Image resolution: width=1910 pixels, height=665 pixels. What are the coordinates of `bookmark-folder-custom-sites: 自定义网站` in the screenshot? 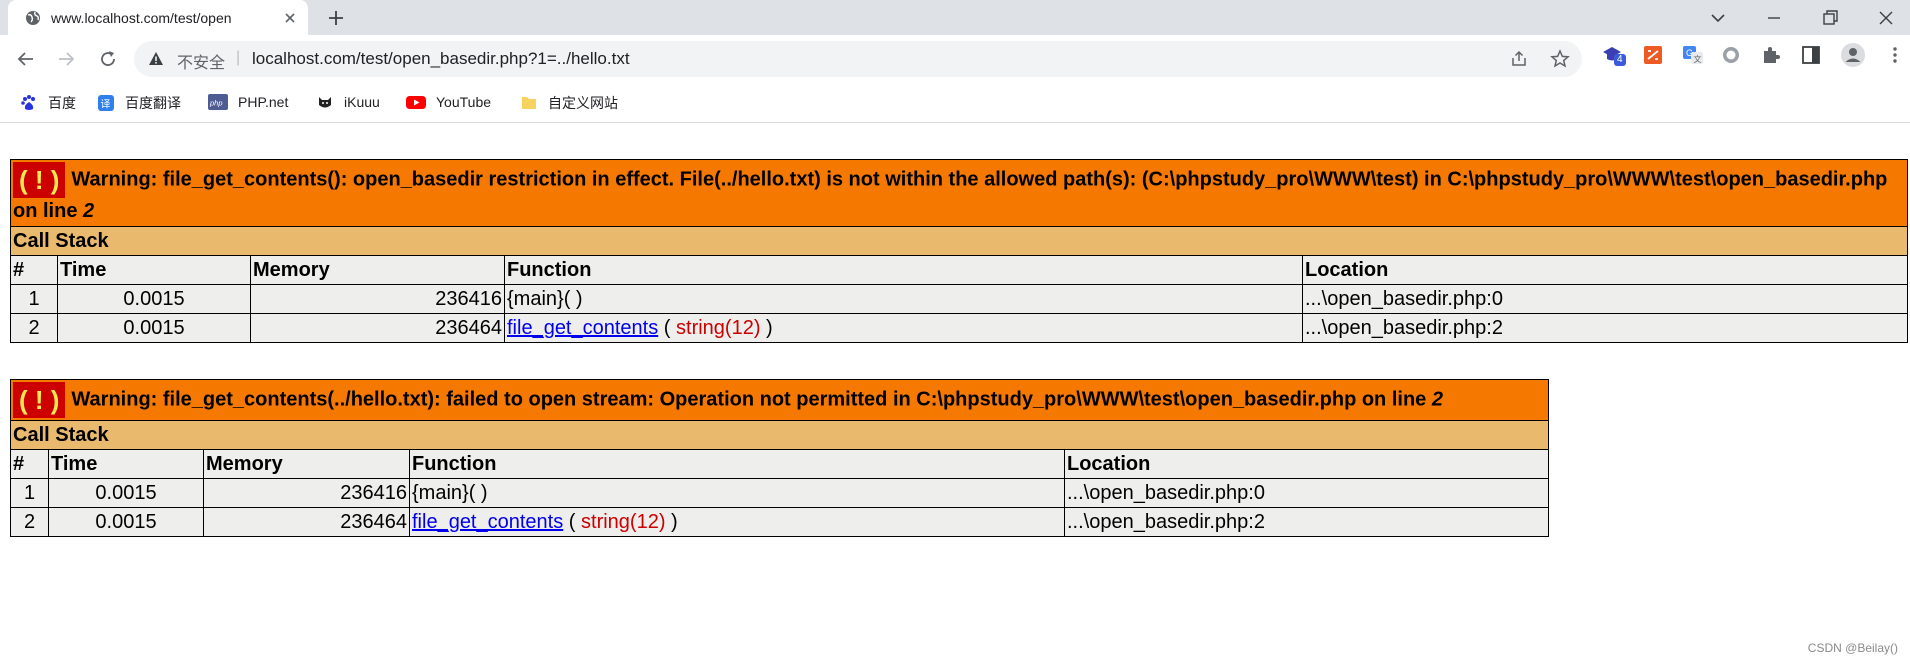 It's located at (569, 103).